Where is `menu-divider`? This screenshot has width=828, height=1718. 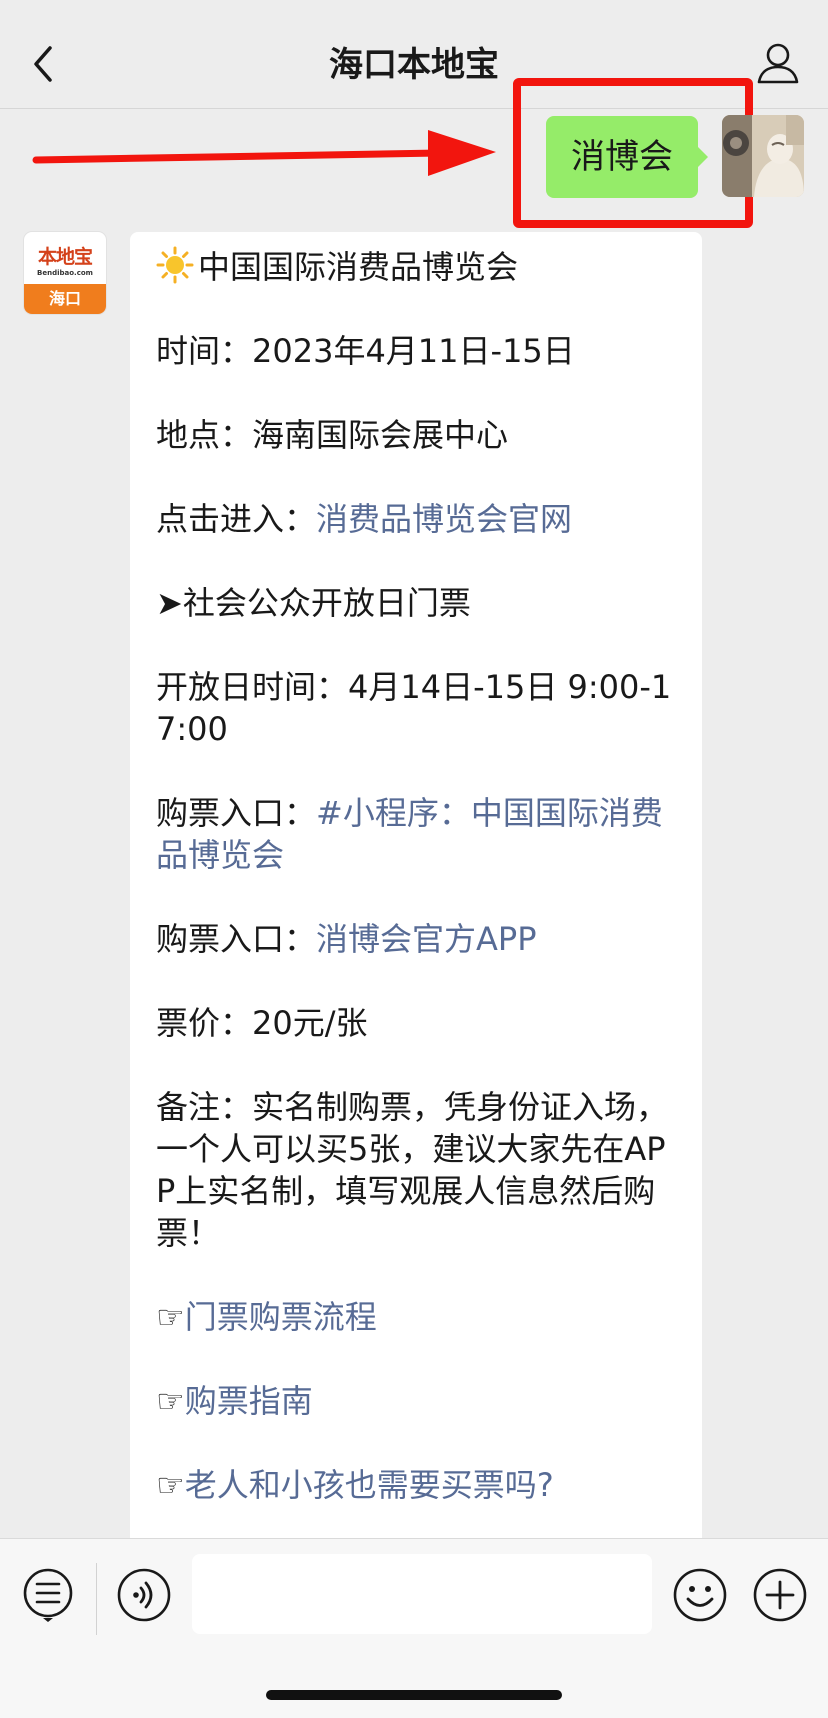
menu-divider is located at coordinates (96, 1599).